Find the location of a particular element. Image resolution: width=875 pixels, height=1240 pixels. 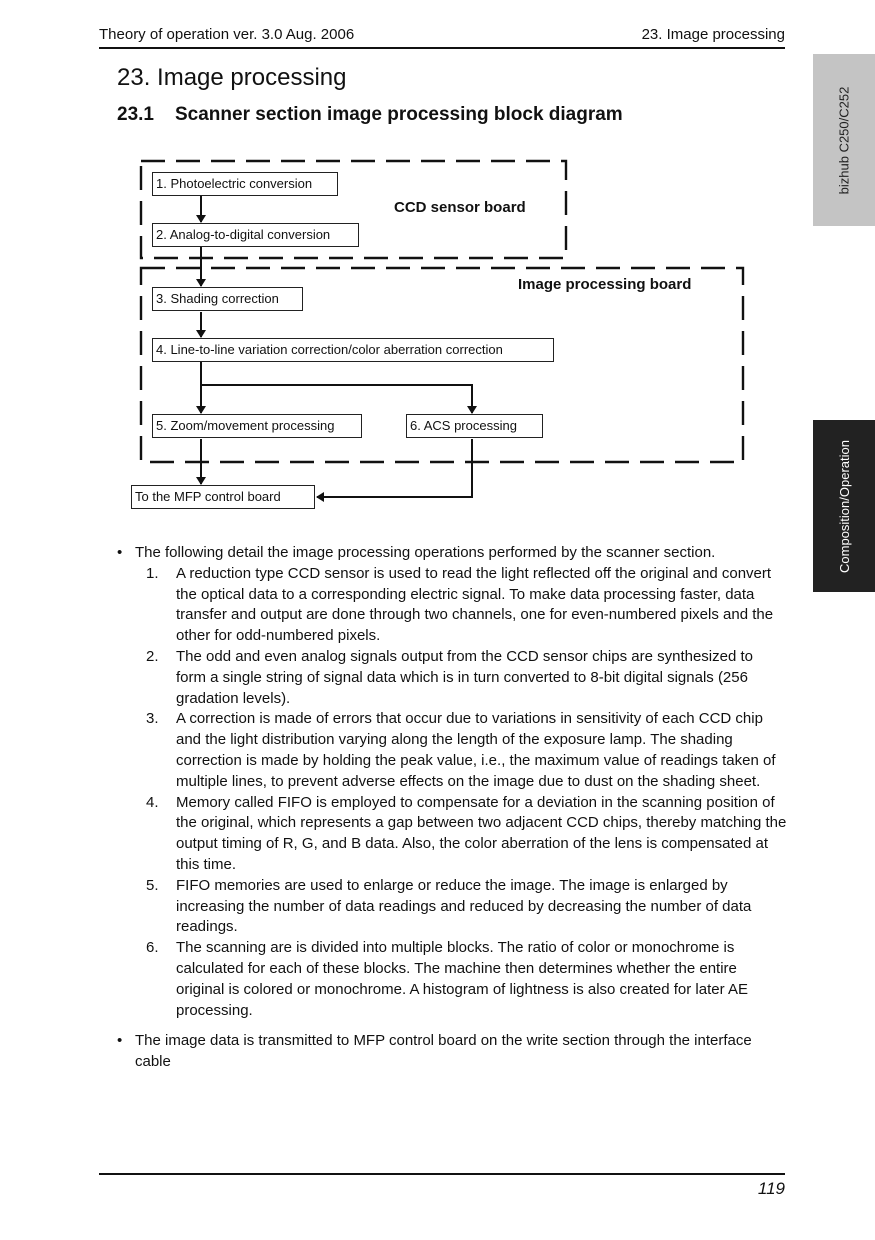

image-processing-board-label: Image processing board is located at coordinates (605, 284).